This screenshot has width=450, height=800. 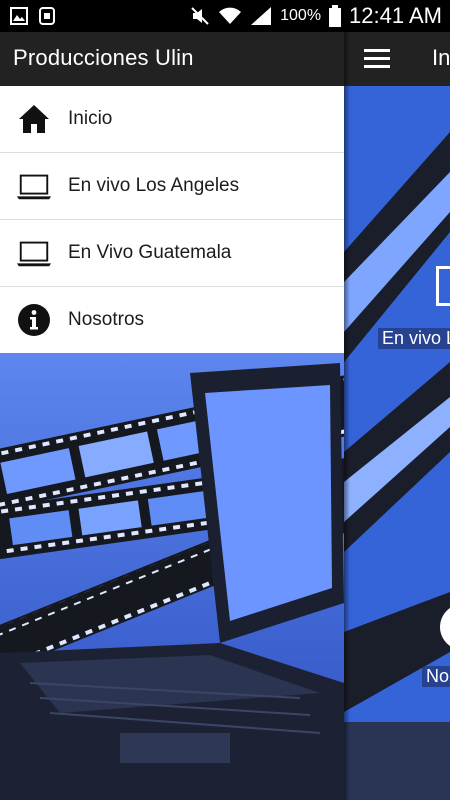 I want to click on menu-item-label: En vivo Los Angeles, so click(x=154, y=185).